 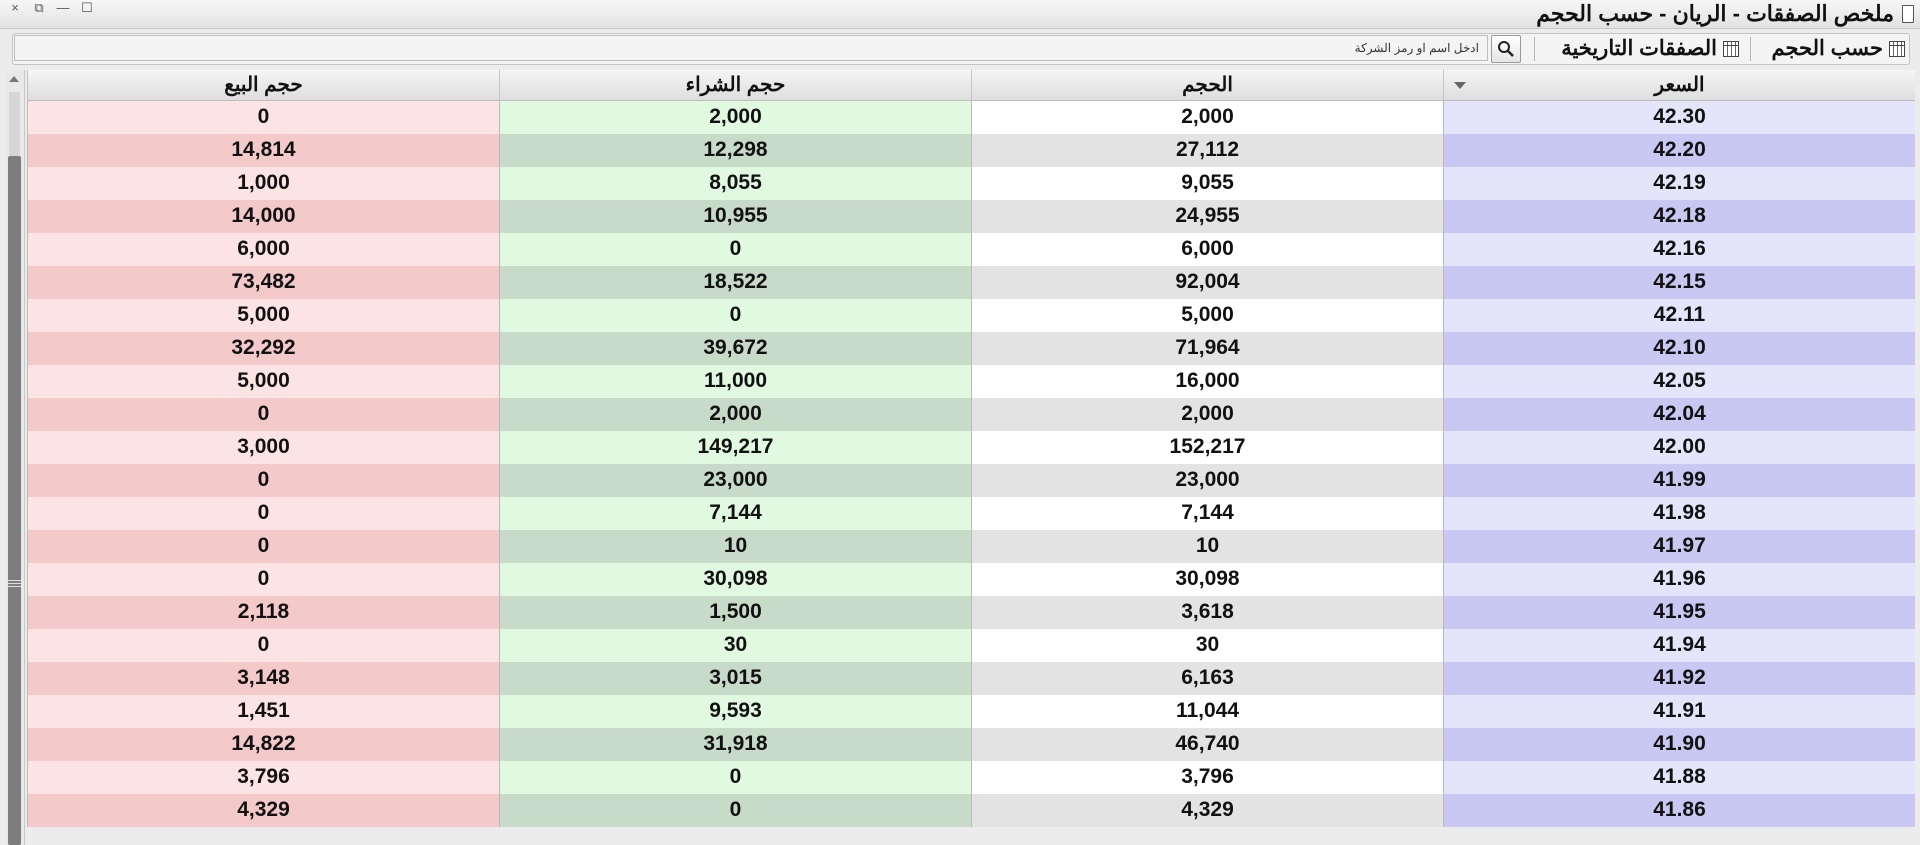 What do you see at coordinates (1207, 546) in the screenshot?
I see `volume-cell: 10` at bounding box center [1207, 546].